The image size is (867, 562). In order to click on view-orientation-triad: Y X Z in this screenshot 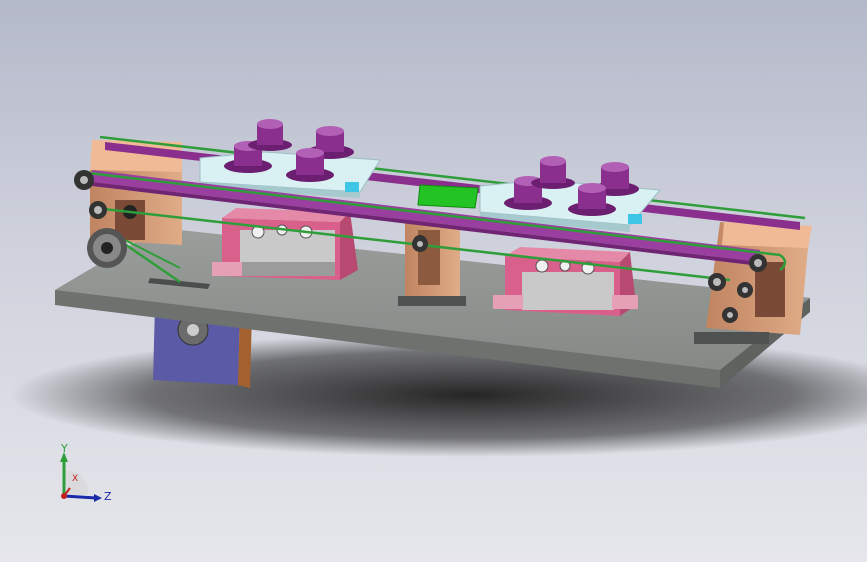, I will do `click(84, 478)`.